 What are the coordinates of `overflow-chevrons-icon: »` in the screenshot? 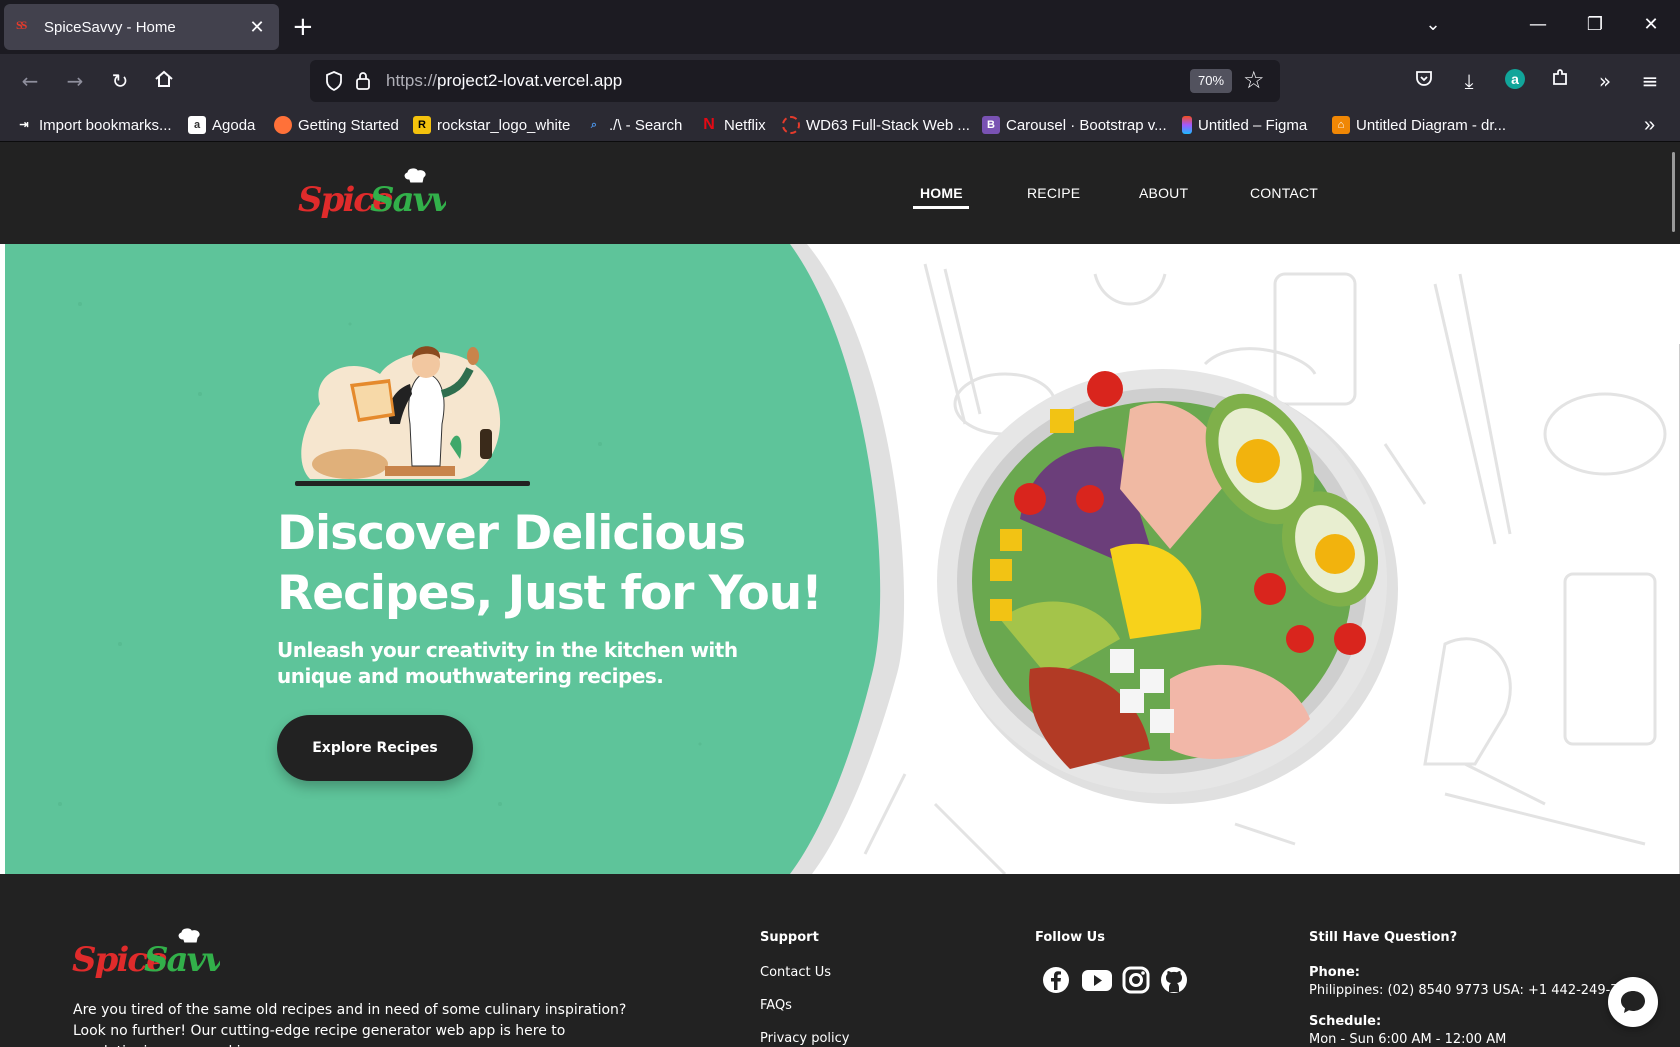 It's located at (1605, 81).